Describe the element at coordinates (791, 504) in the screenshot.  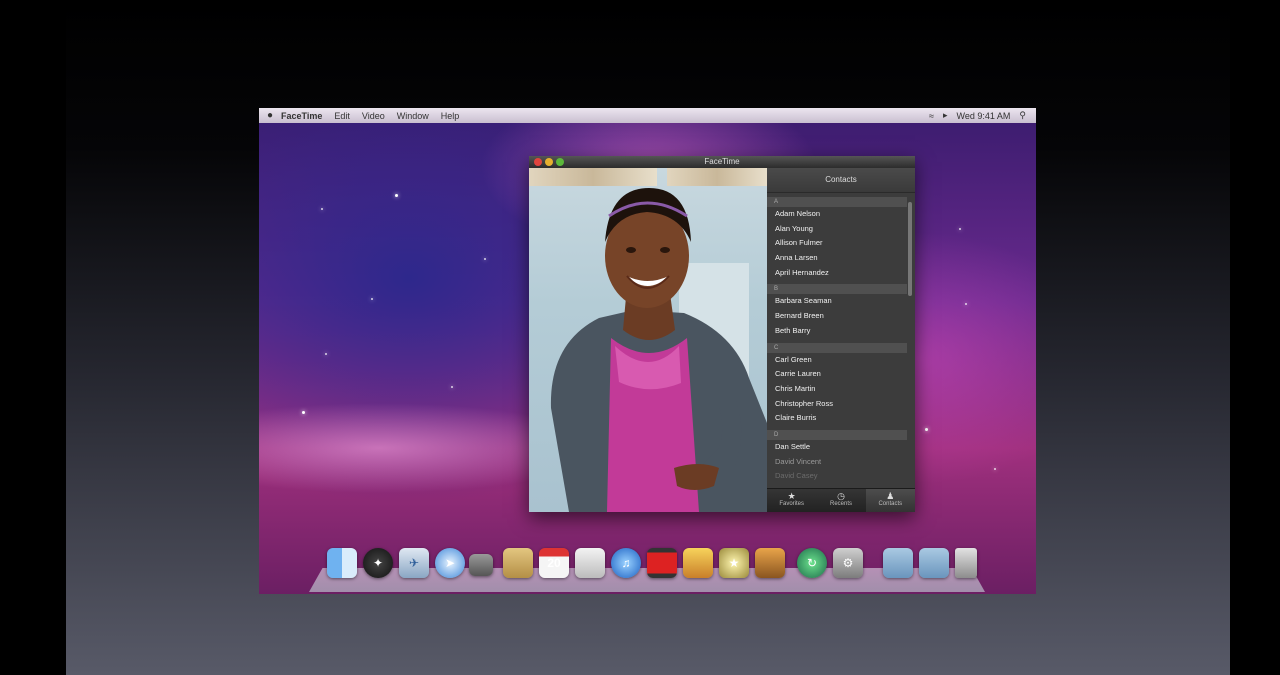
I see `tab-label: Favorites` at that location.